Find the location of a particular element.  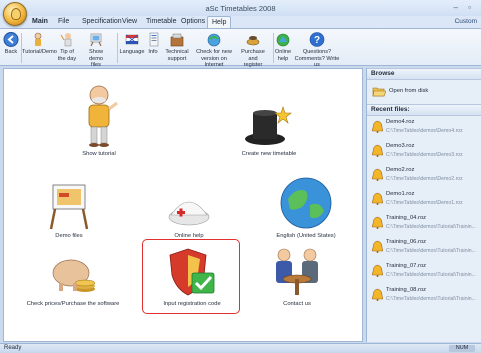

menu-main: Main is located at coordinates (40, 21).